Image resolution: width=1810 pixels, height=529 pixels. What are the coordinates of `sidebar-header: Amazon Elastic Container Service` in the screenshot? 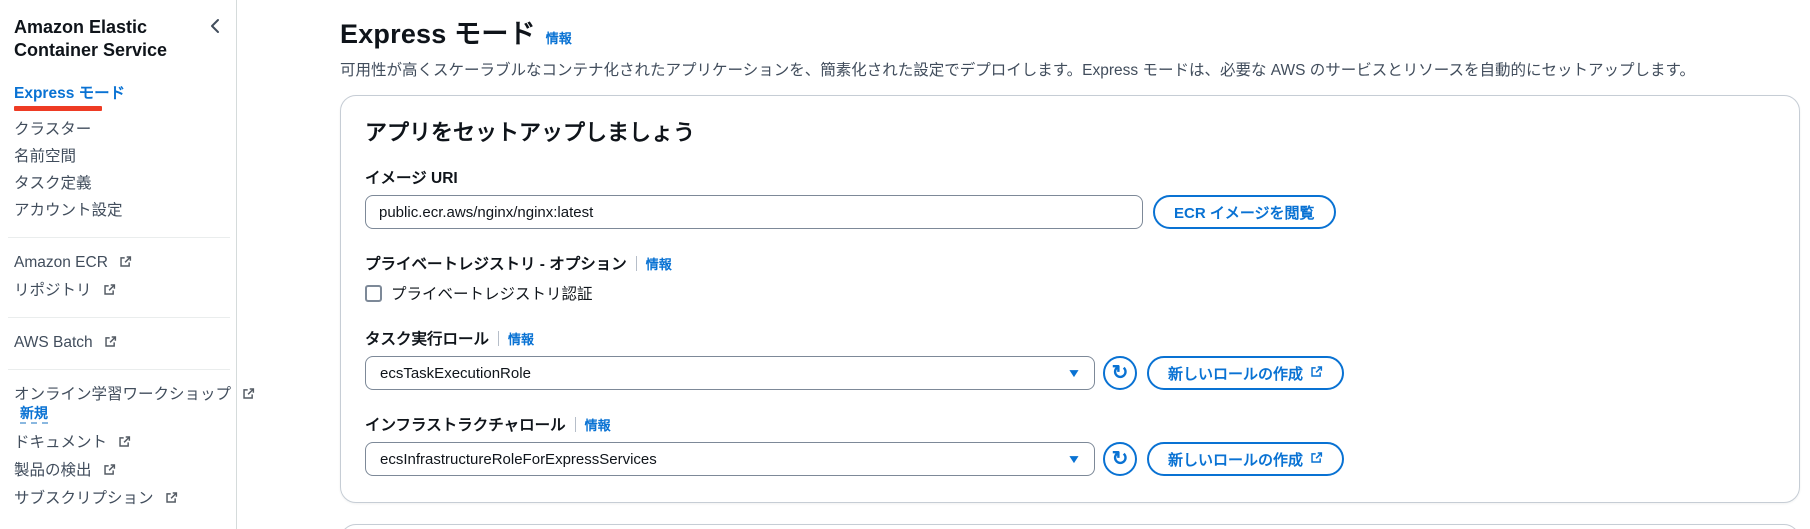 It's located at (125, 39).